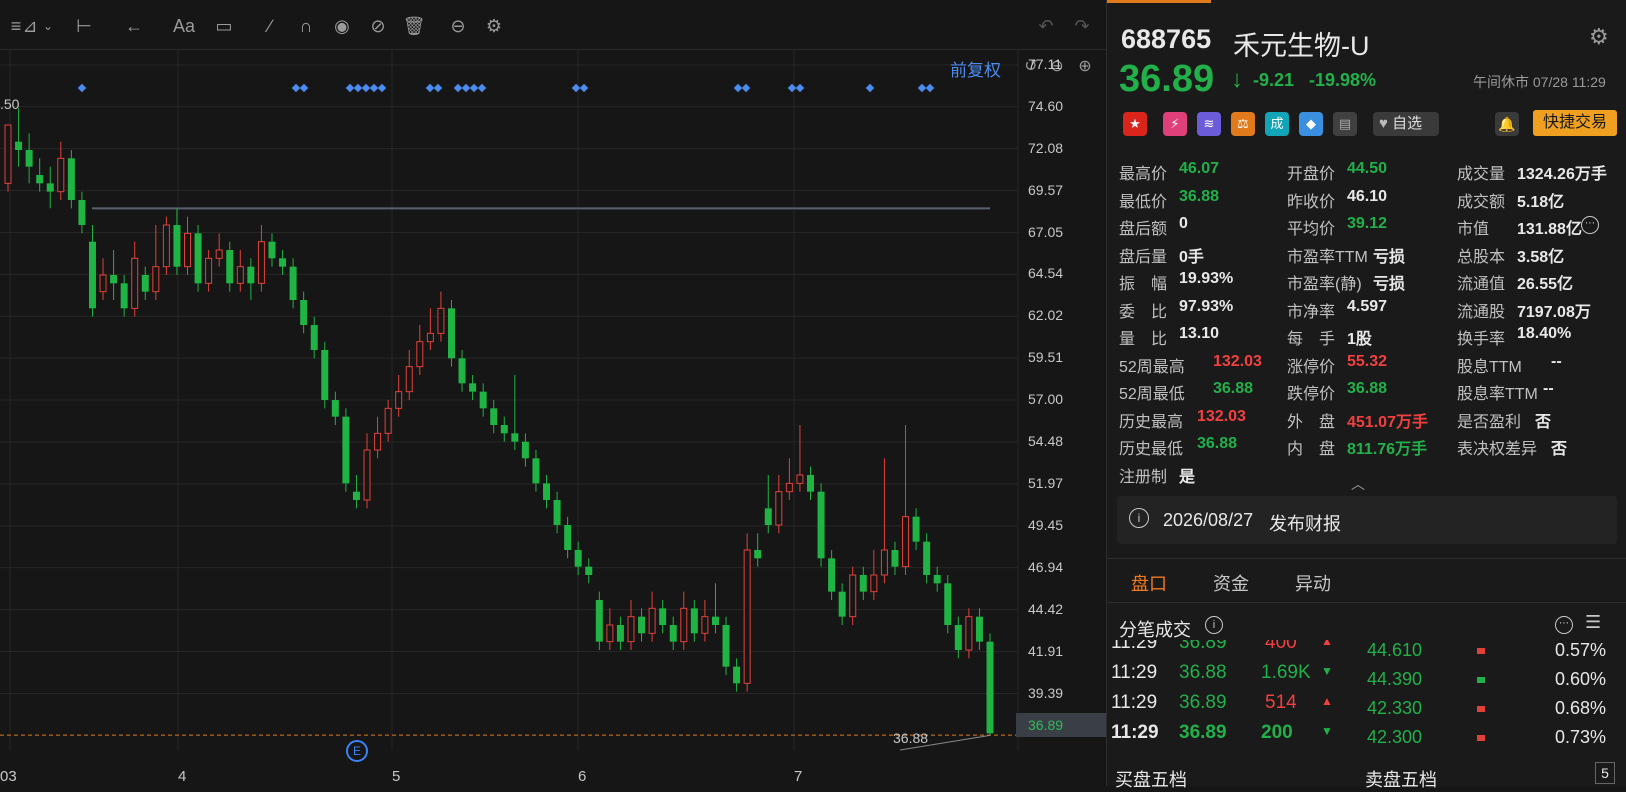  What do you see at coordinates (1082, 26) in the screenshot?
I see `redo-icon: ↷` at bounding box center [1082, 26].